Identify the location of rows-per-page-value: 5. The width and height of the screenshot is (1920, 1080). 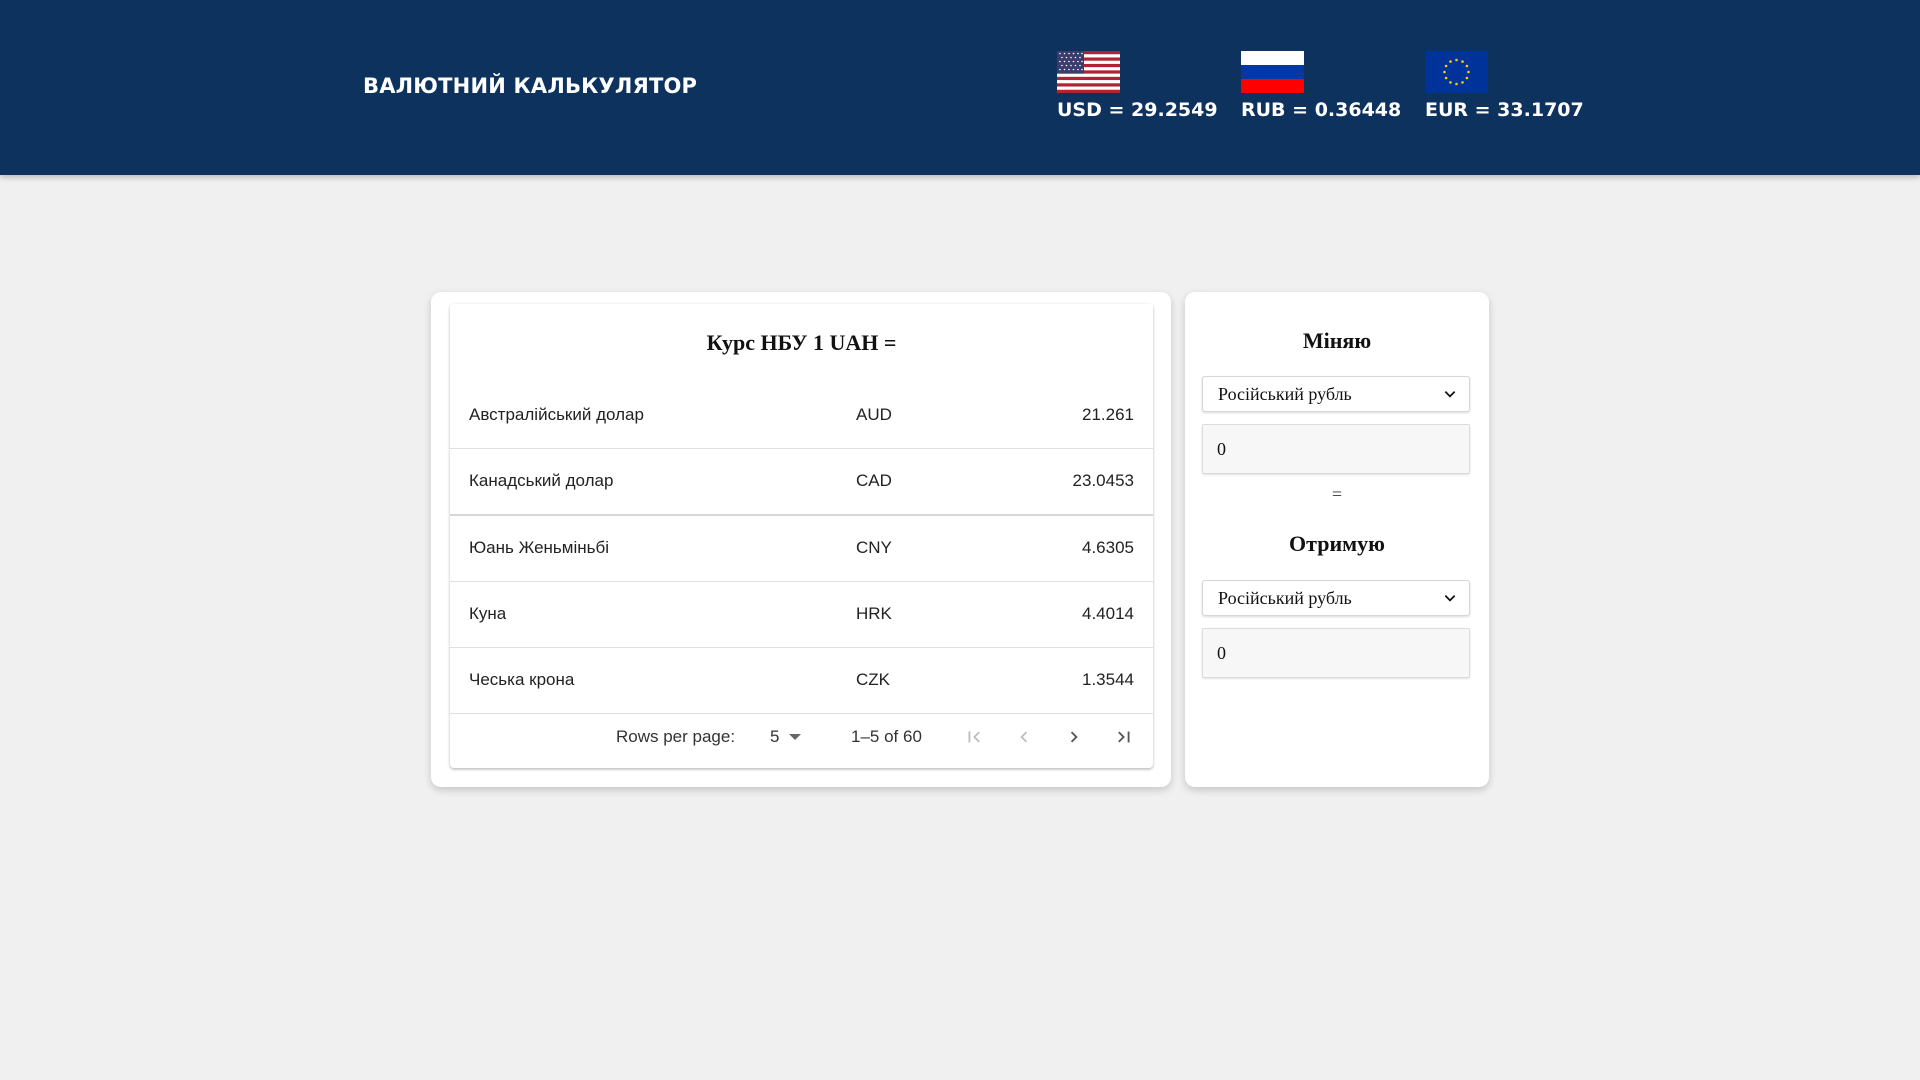
(775, 736).